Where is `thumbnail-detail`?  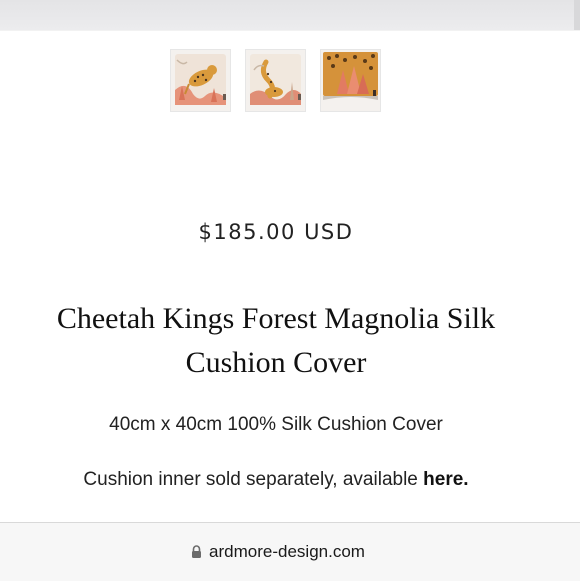 thumbnail-detail is located at coordinates (350, 80).